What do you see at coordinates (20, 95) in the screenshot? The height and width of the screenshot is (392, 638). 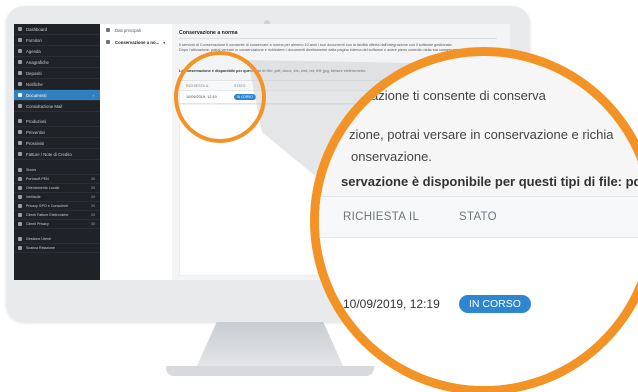 I see `document-icon` at bounding box center [20, 95].